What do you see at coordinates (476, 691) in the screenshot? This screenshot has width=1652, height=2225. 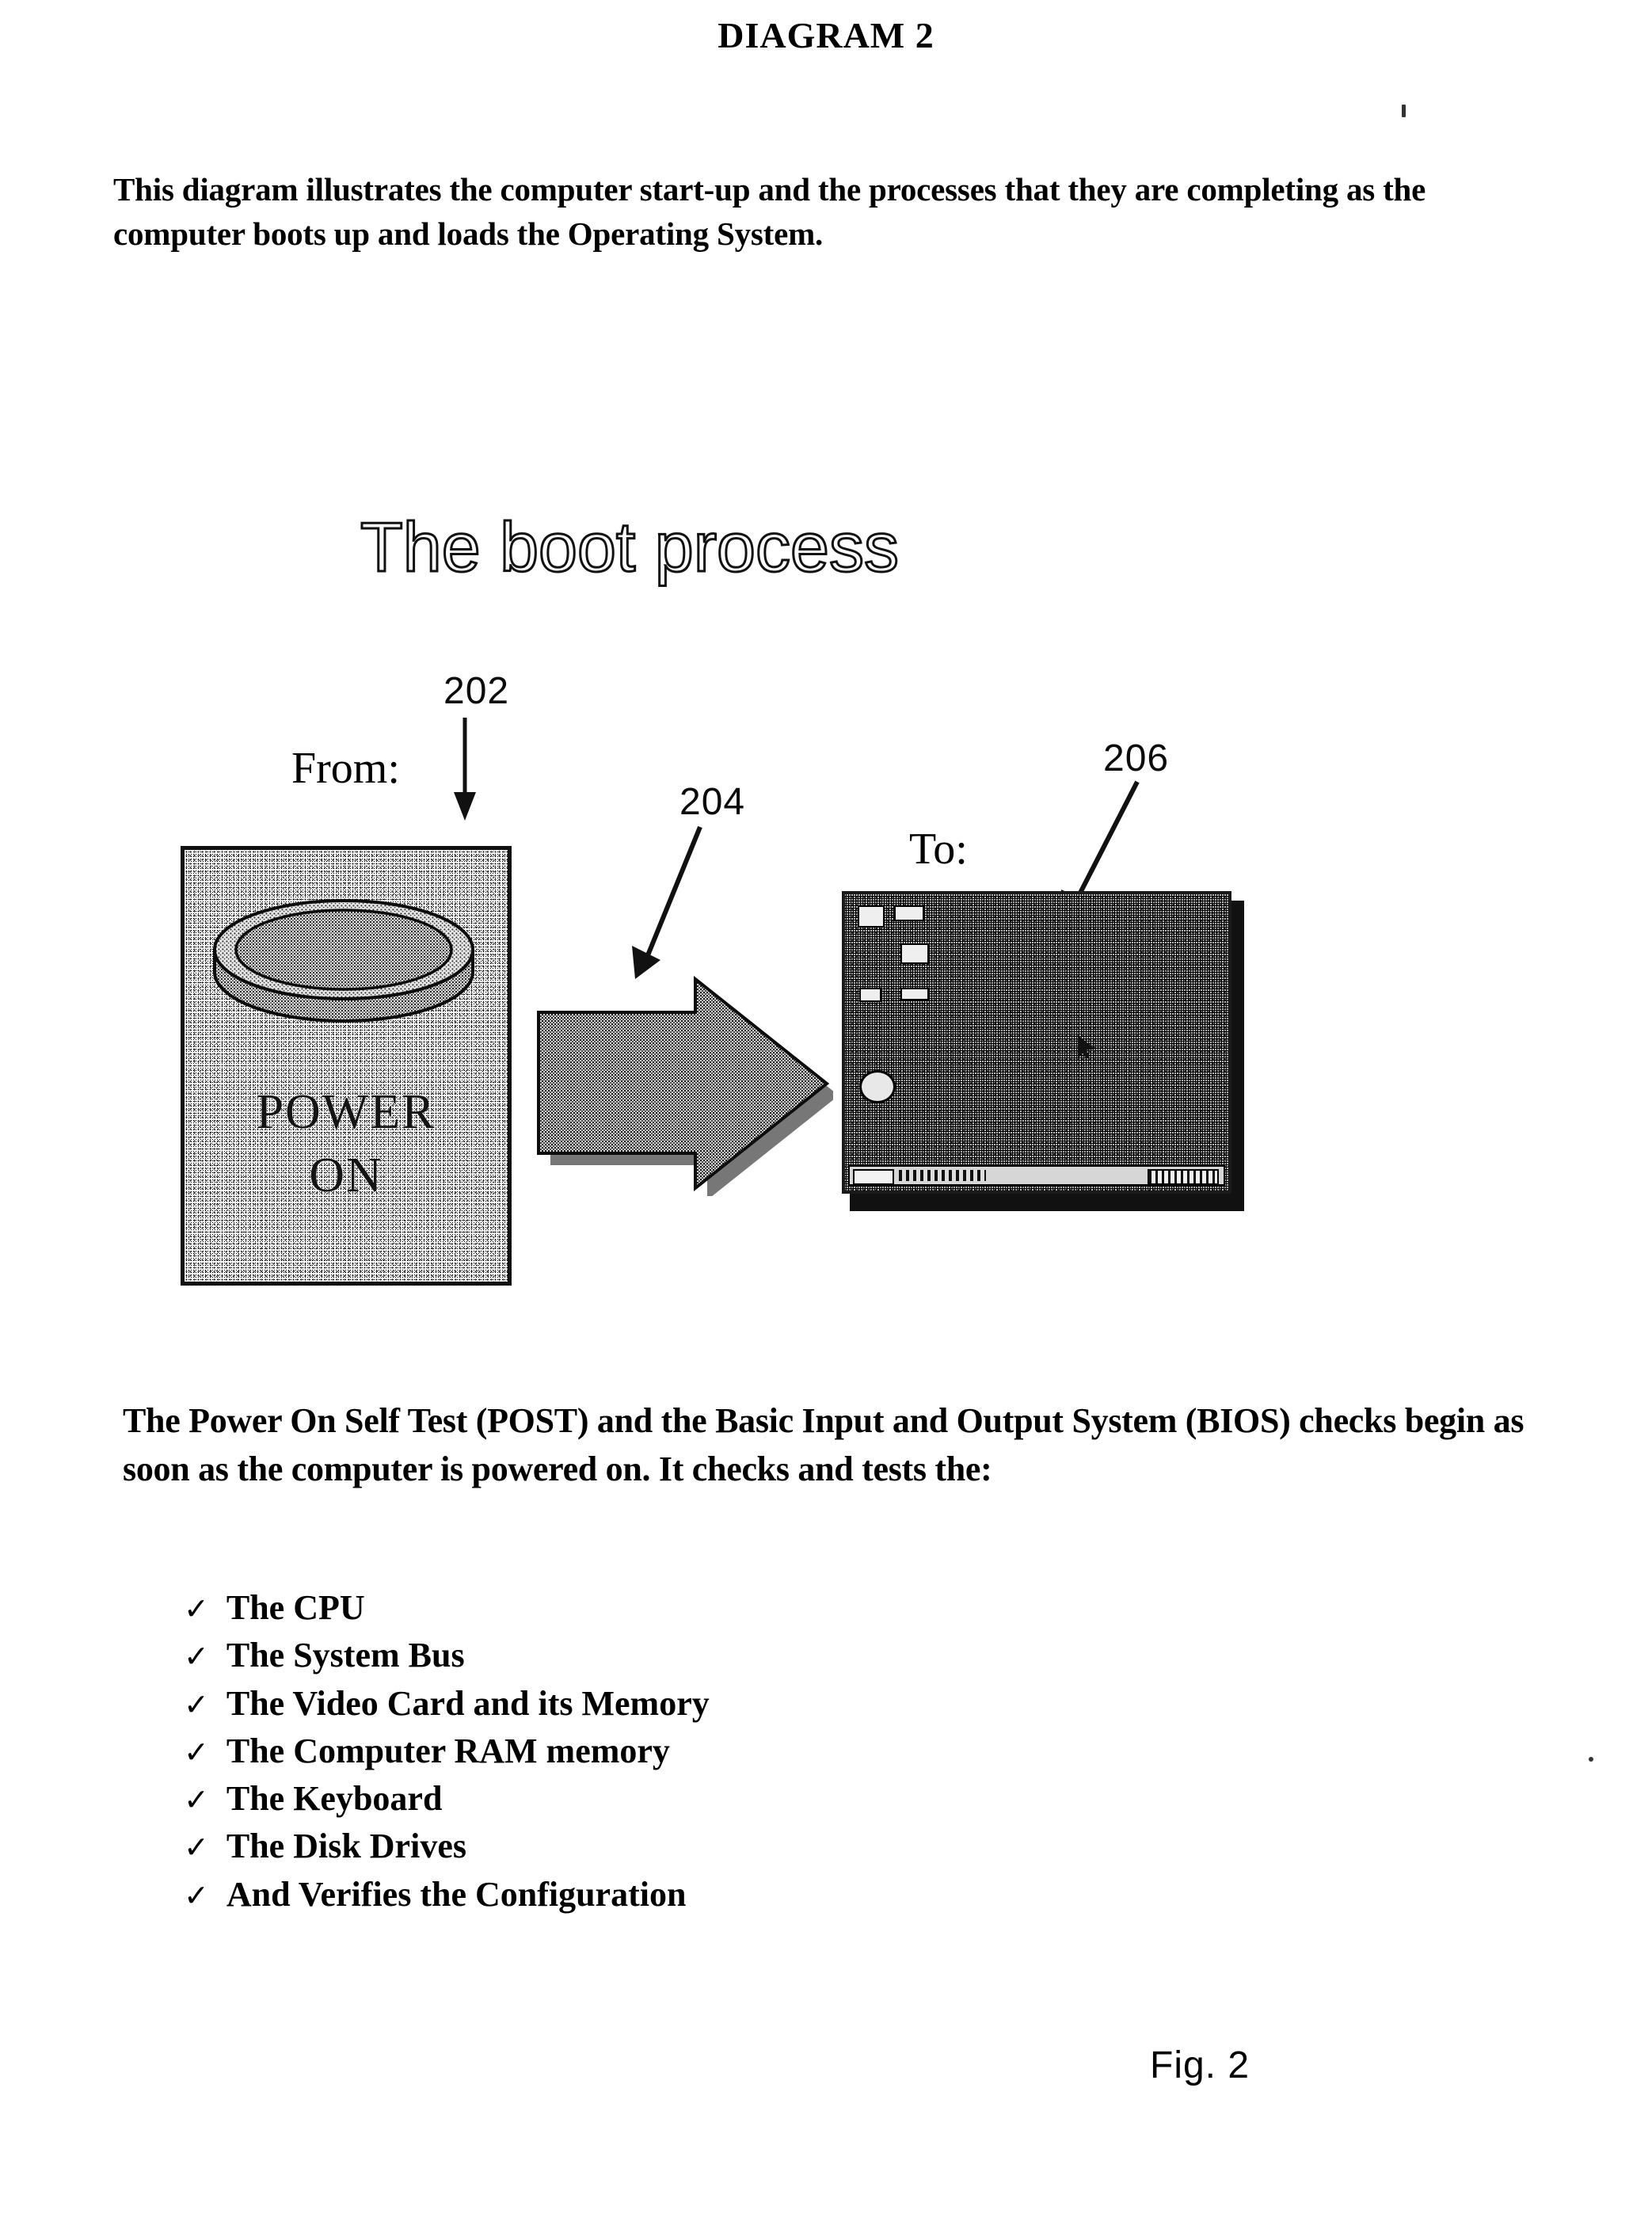 I see `reference-numeral-202: 202` at bounding box center [476, 691].